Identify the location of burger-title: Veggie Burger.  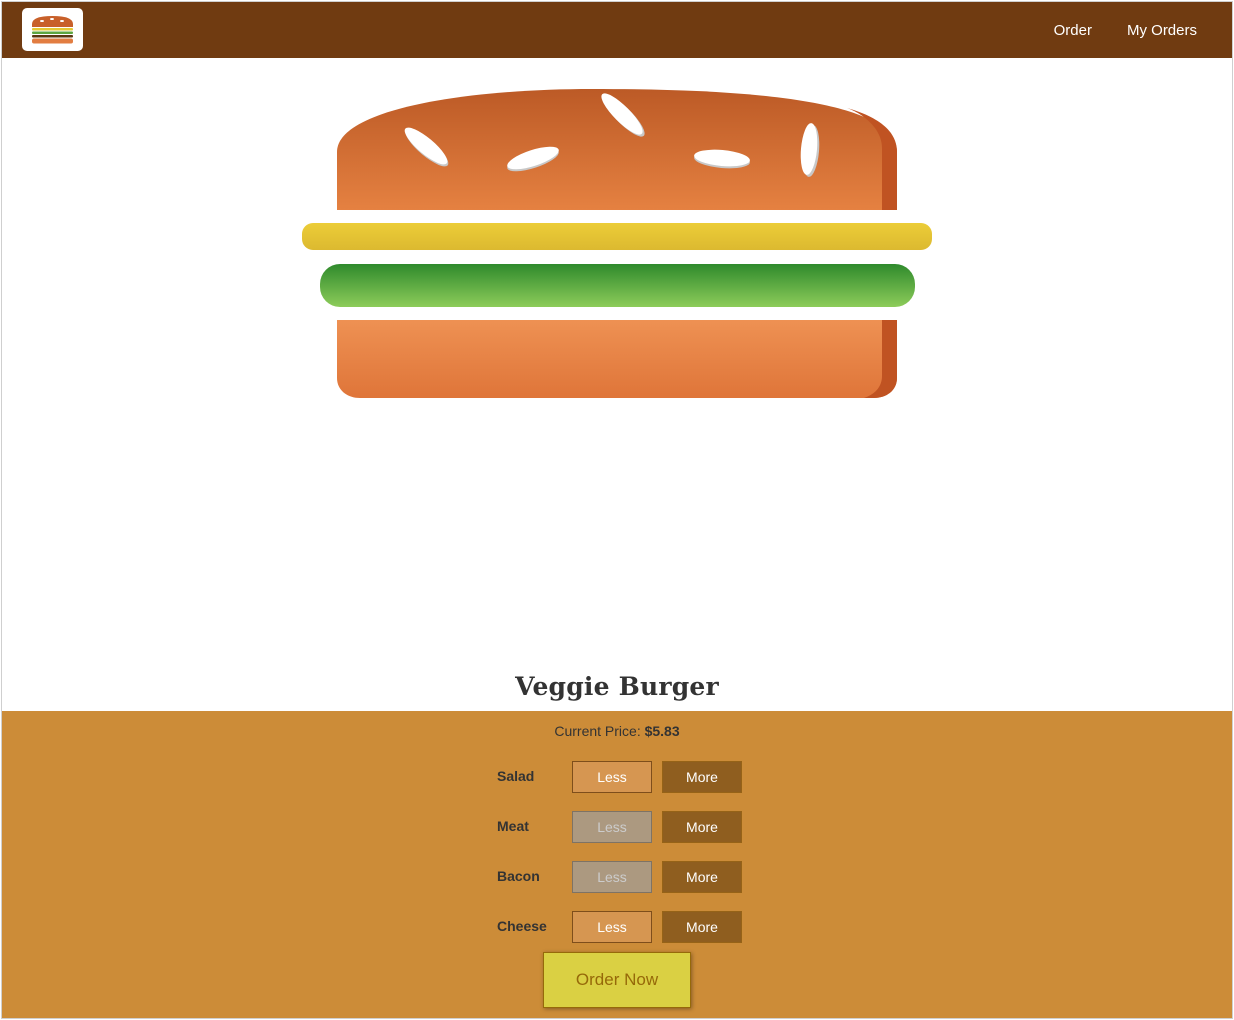
(617, 686).